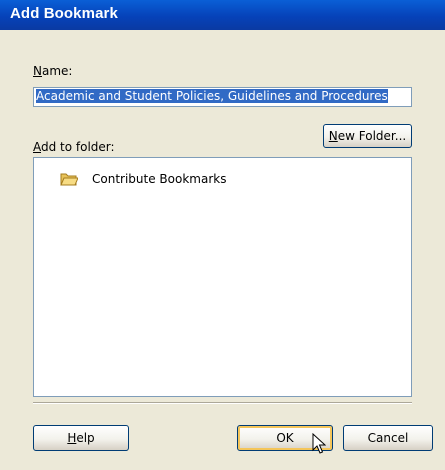  I want to click on folder-open-icon, so click(69, 179).